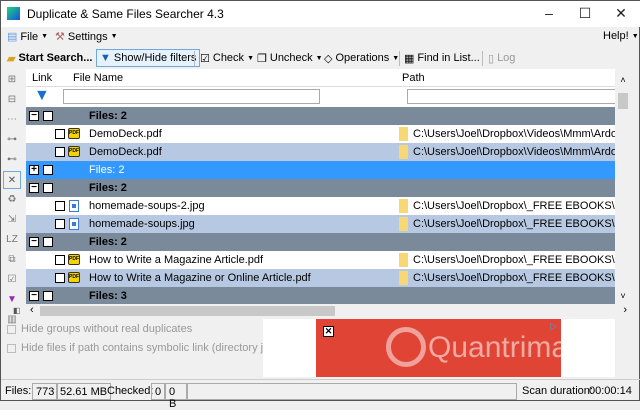 The width and height of the screenshot is (640, 410). What do you see at coordinates (34, 170) in the screenshot?
I see `expand-icon: +` at bounding box center [34, 170].